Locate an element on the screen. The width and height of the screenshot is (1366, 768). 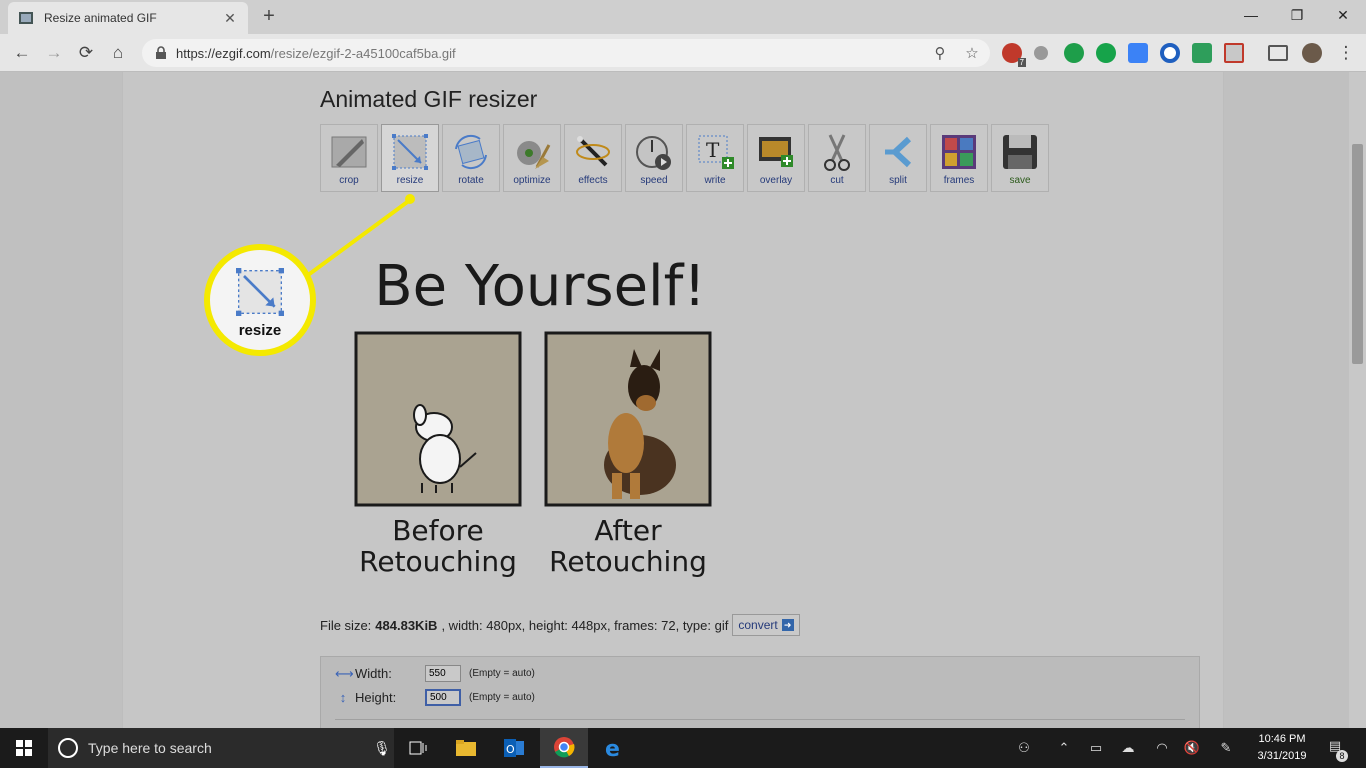
browser-tab-bar: Resize animated GIF ✕ + — ❐ ✕ is located at coordinates (683, 17).